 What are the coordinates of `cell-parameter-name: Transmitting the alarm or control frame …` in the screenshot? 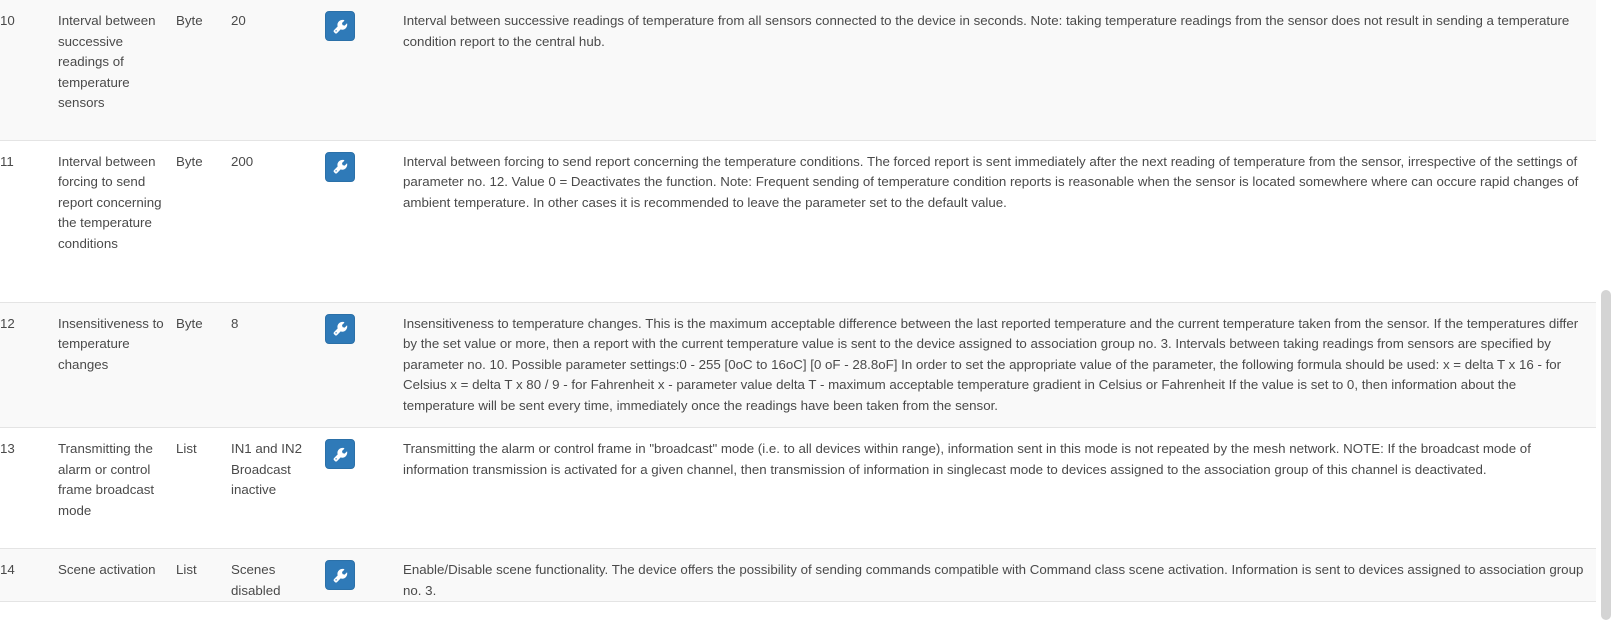 It's located at (117, 488).